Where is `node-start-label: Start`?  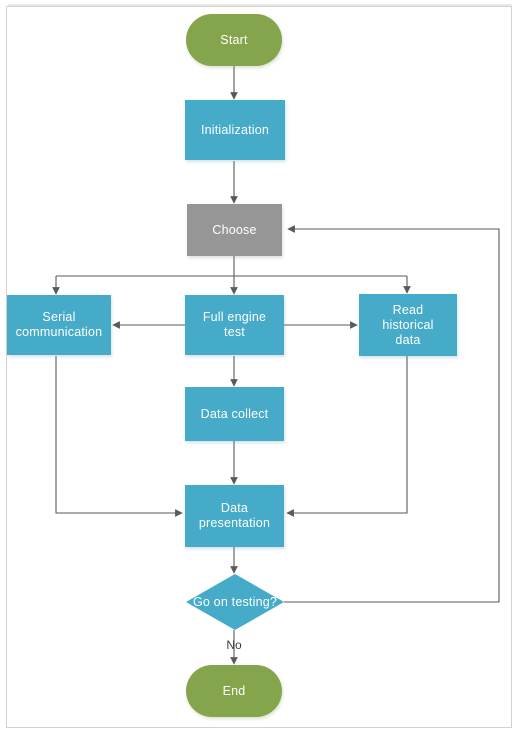
node-start-label: Start is located at coordinates (234, 39).